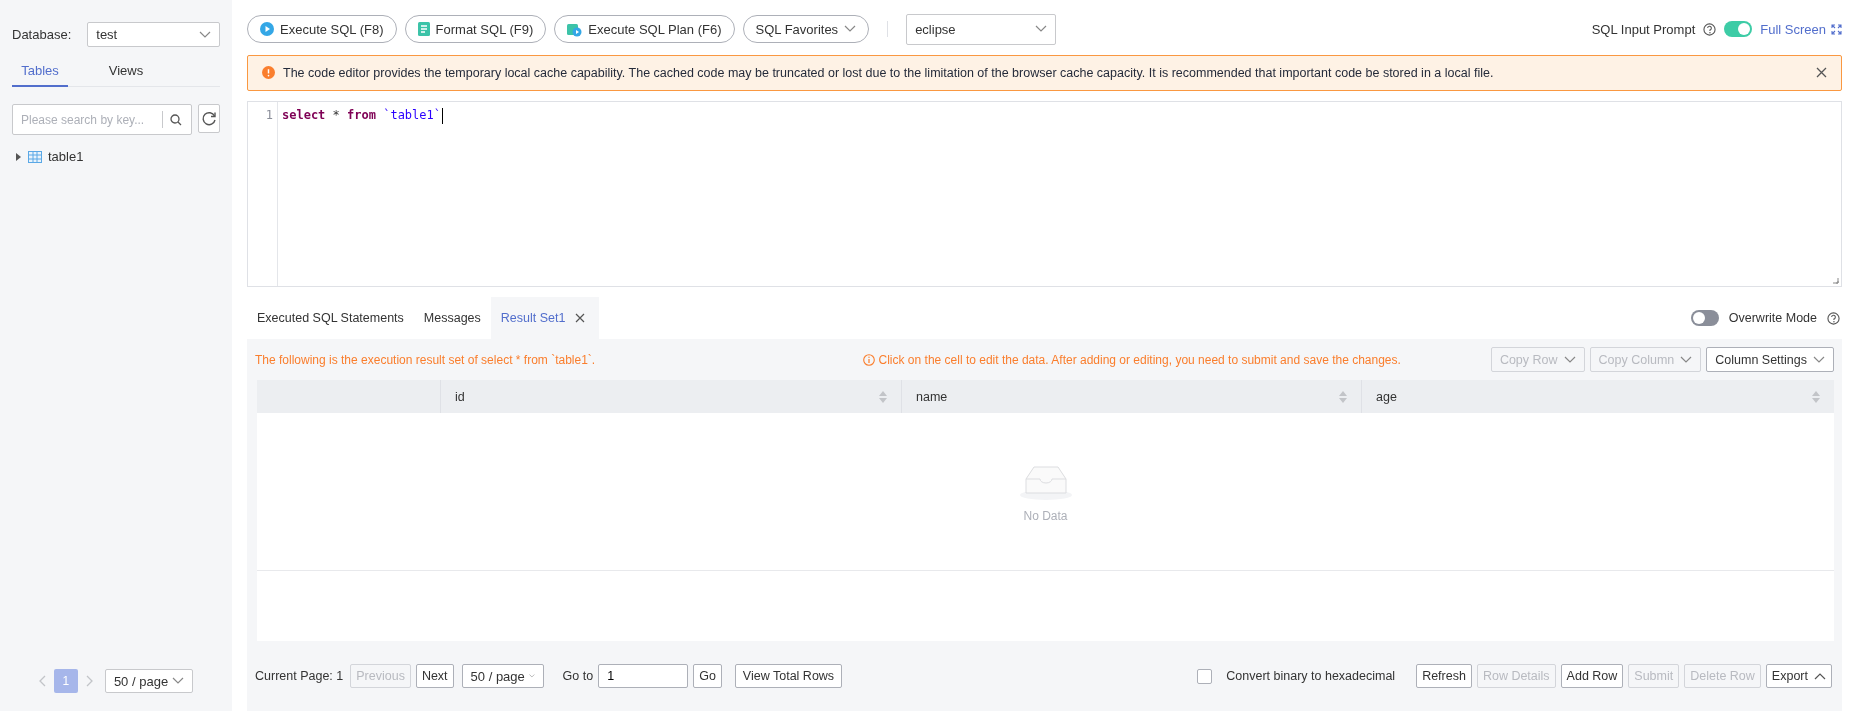 This screenshot has height=711, width=1856. What do you see at coordinates (578, 676) in the screenshot?
I see `go-to-label: Go to` at bounding box center [578, 676].